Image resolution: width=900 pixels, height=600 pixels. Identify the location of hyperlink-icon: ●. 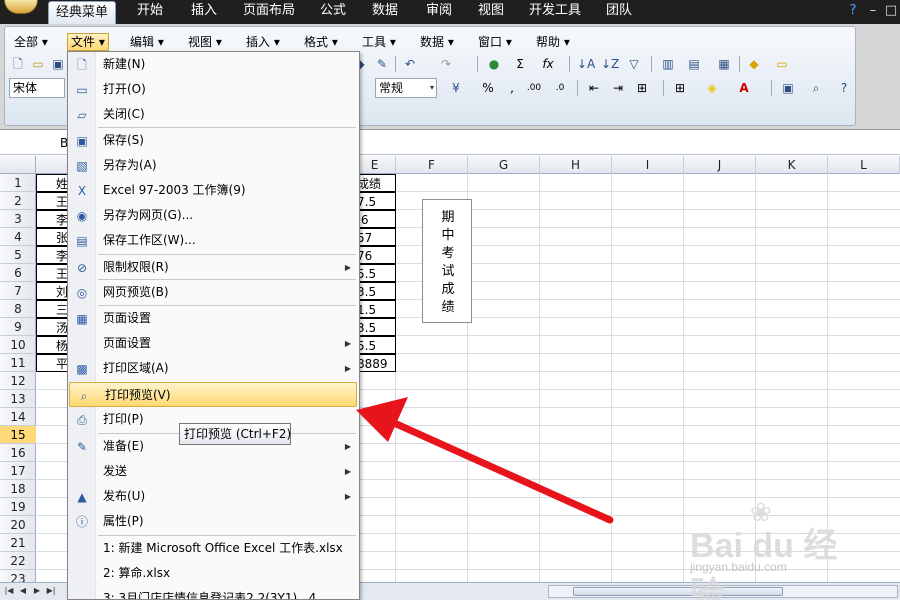
(494, 64).